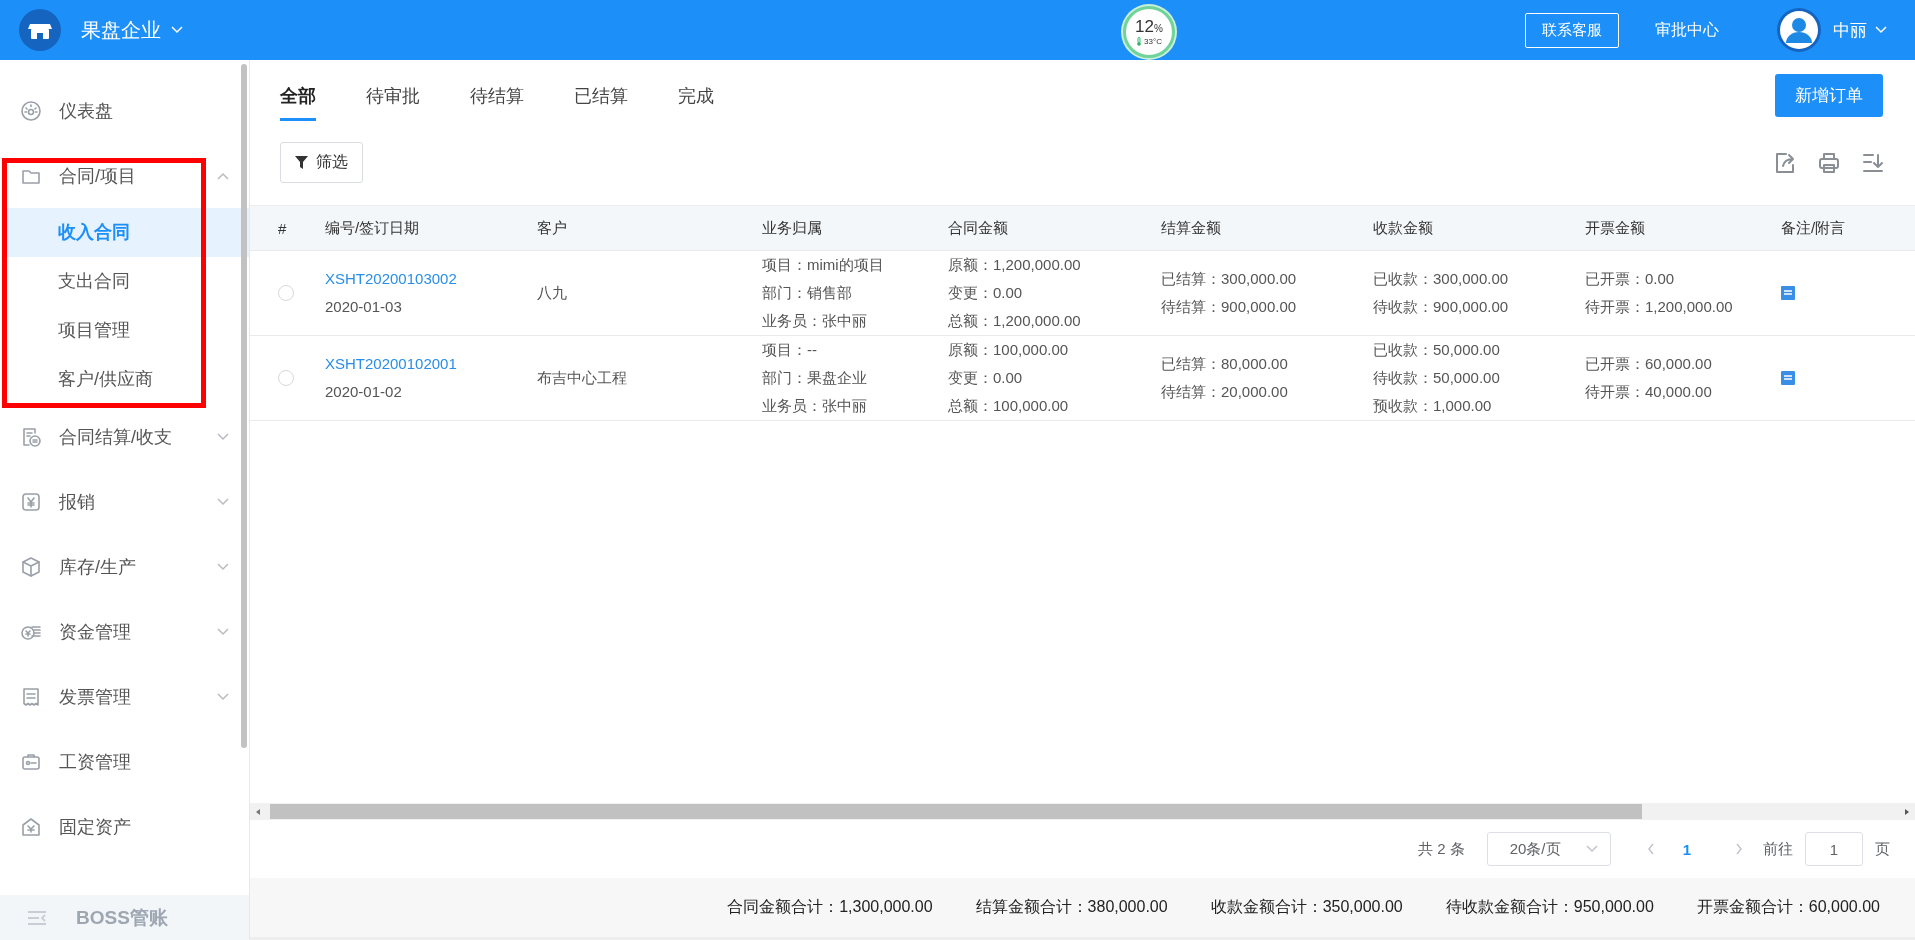 This screenshot has height=940, width=1915. What do you see at coordinates (1778, 849) in the screenshot?
I see `goto-label: 前往` at bounding box center [1778, 849].